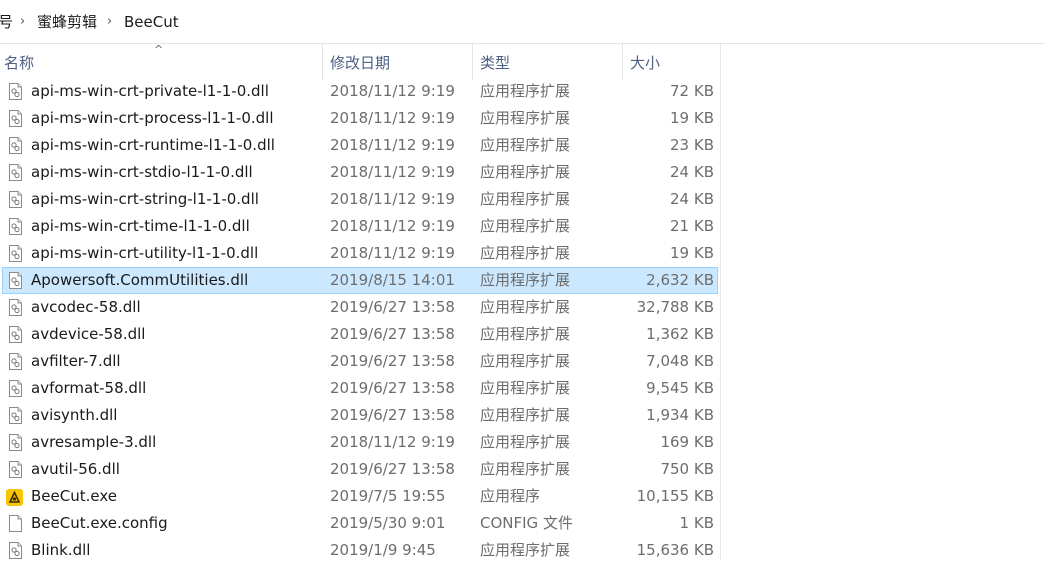 This screenshot has height=568, width=1045. What do you see at coordinates (139, 280) in the screenshot?
I see `file-name: Apowersoft.CommUtilities.dll` at bounding box center [139, 280].